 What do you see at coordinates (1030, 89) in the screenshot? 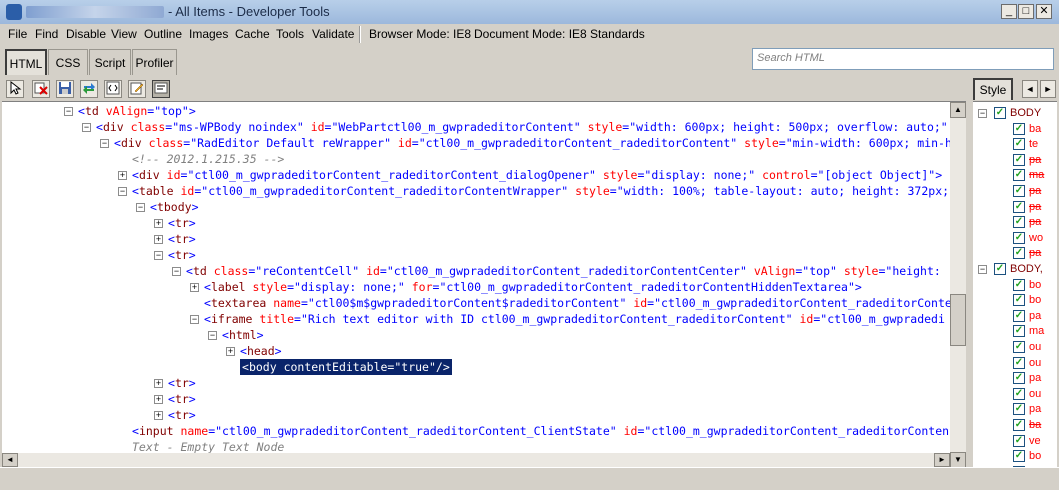
I see `style-prev-button: ◄` at bounding box center [1030, 89].